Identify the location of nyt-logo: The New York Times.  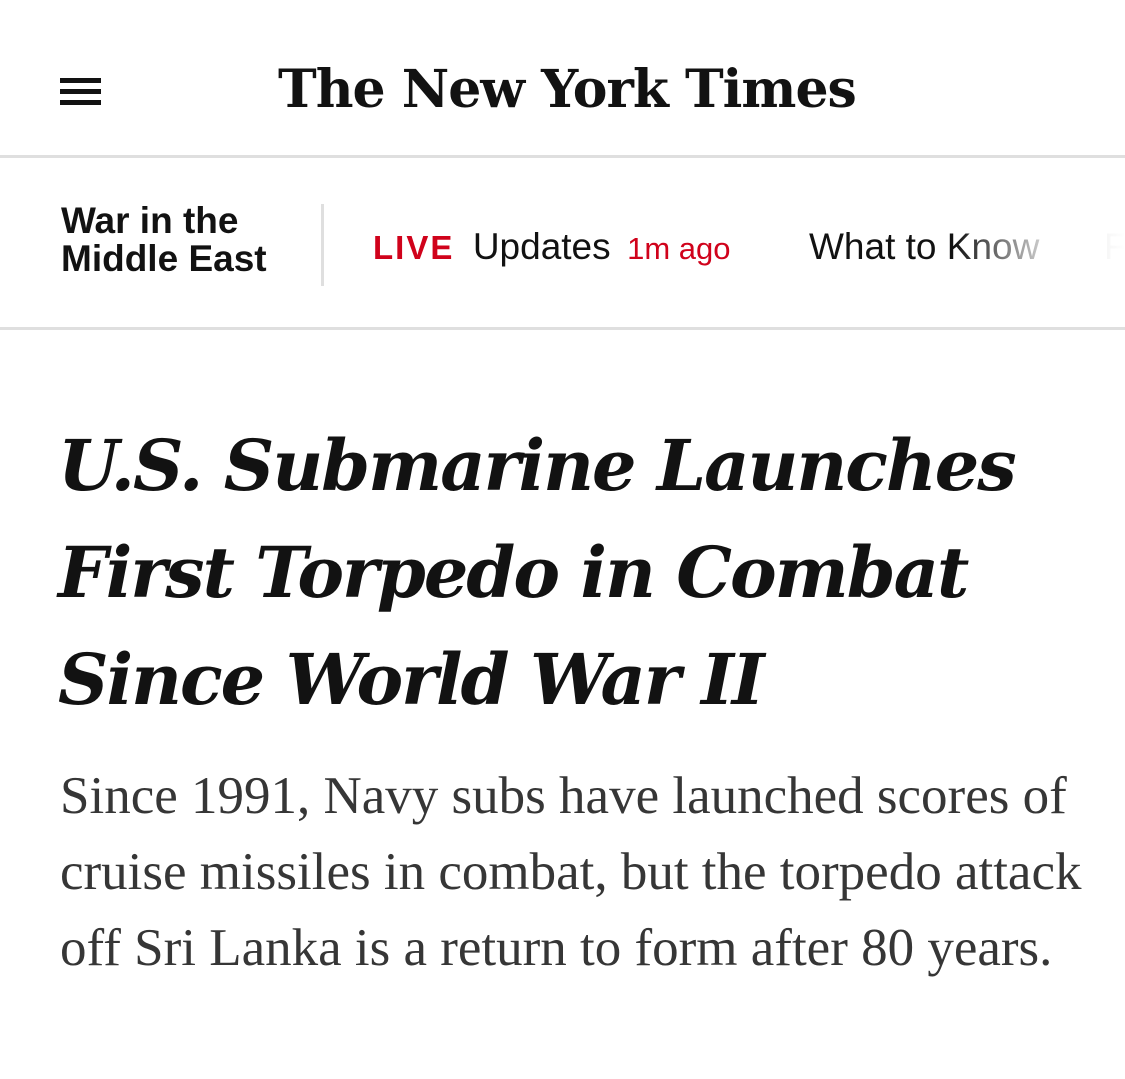
(567, 90).